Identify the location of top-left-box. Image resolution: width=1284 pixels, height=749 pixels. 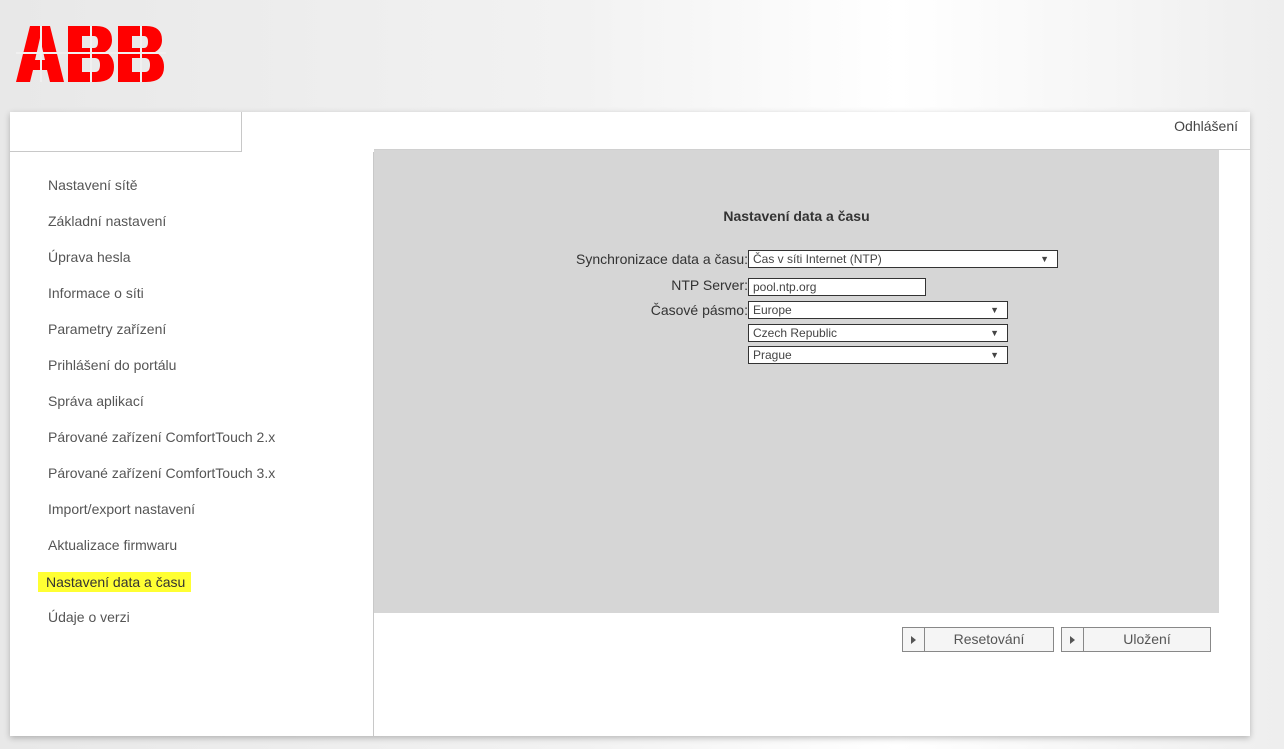
(126, 132).